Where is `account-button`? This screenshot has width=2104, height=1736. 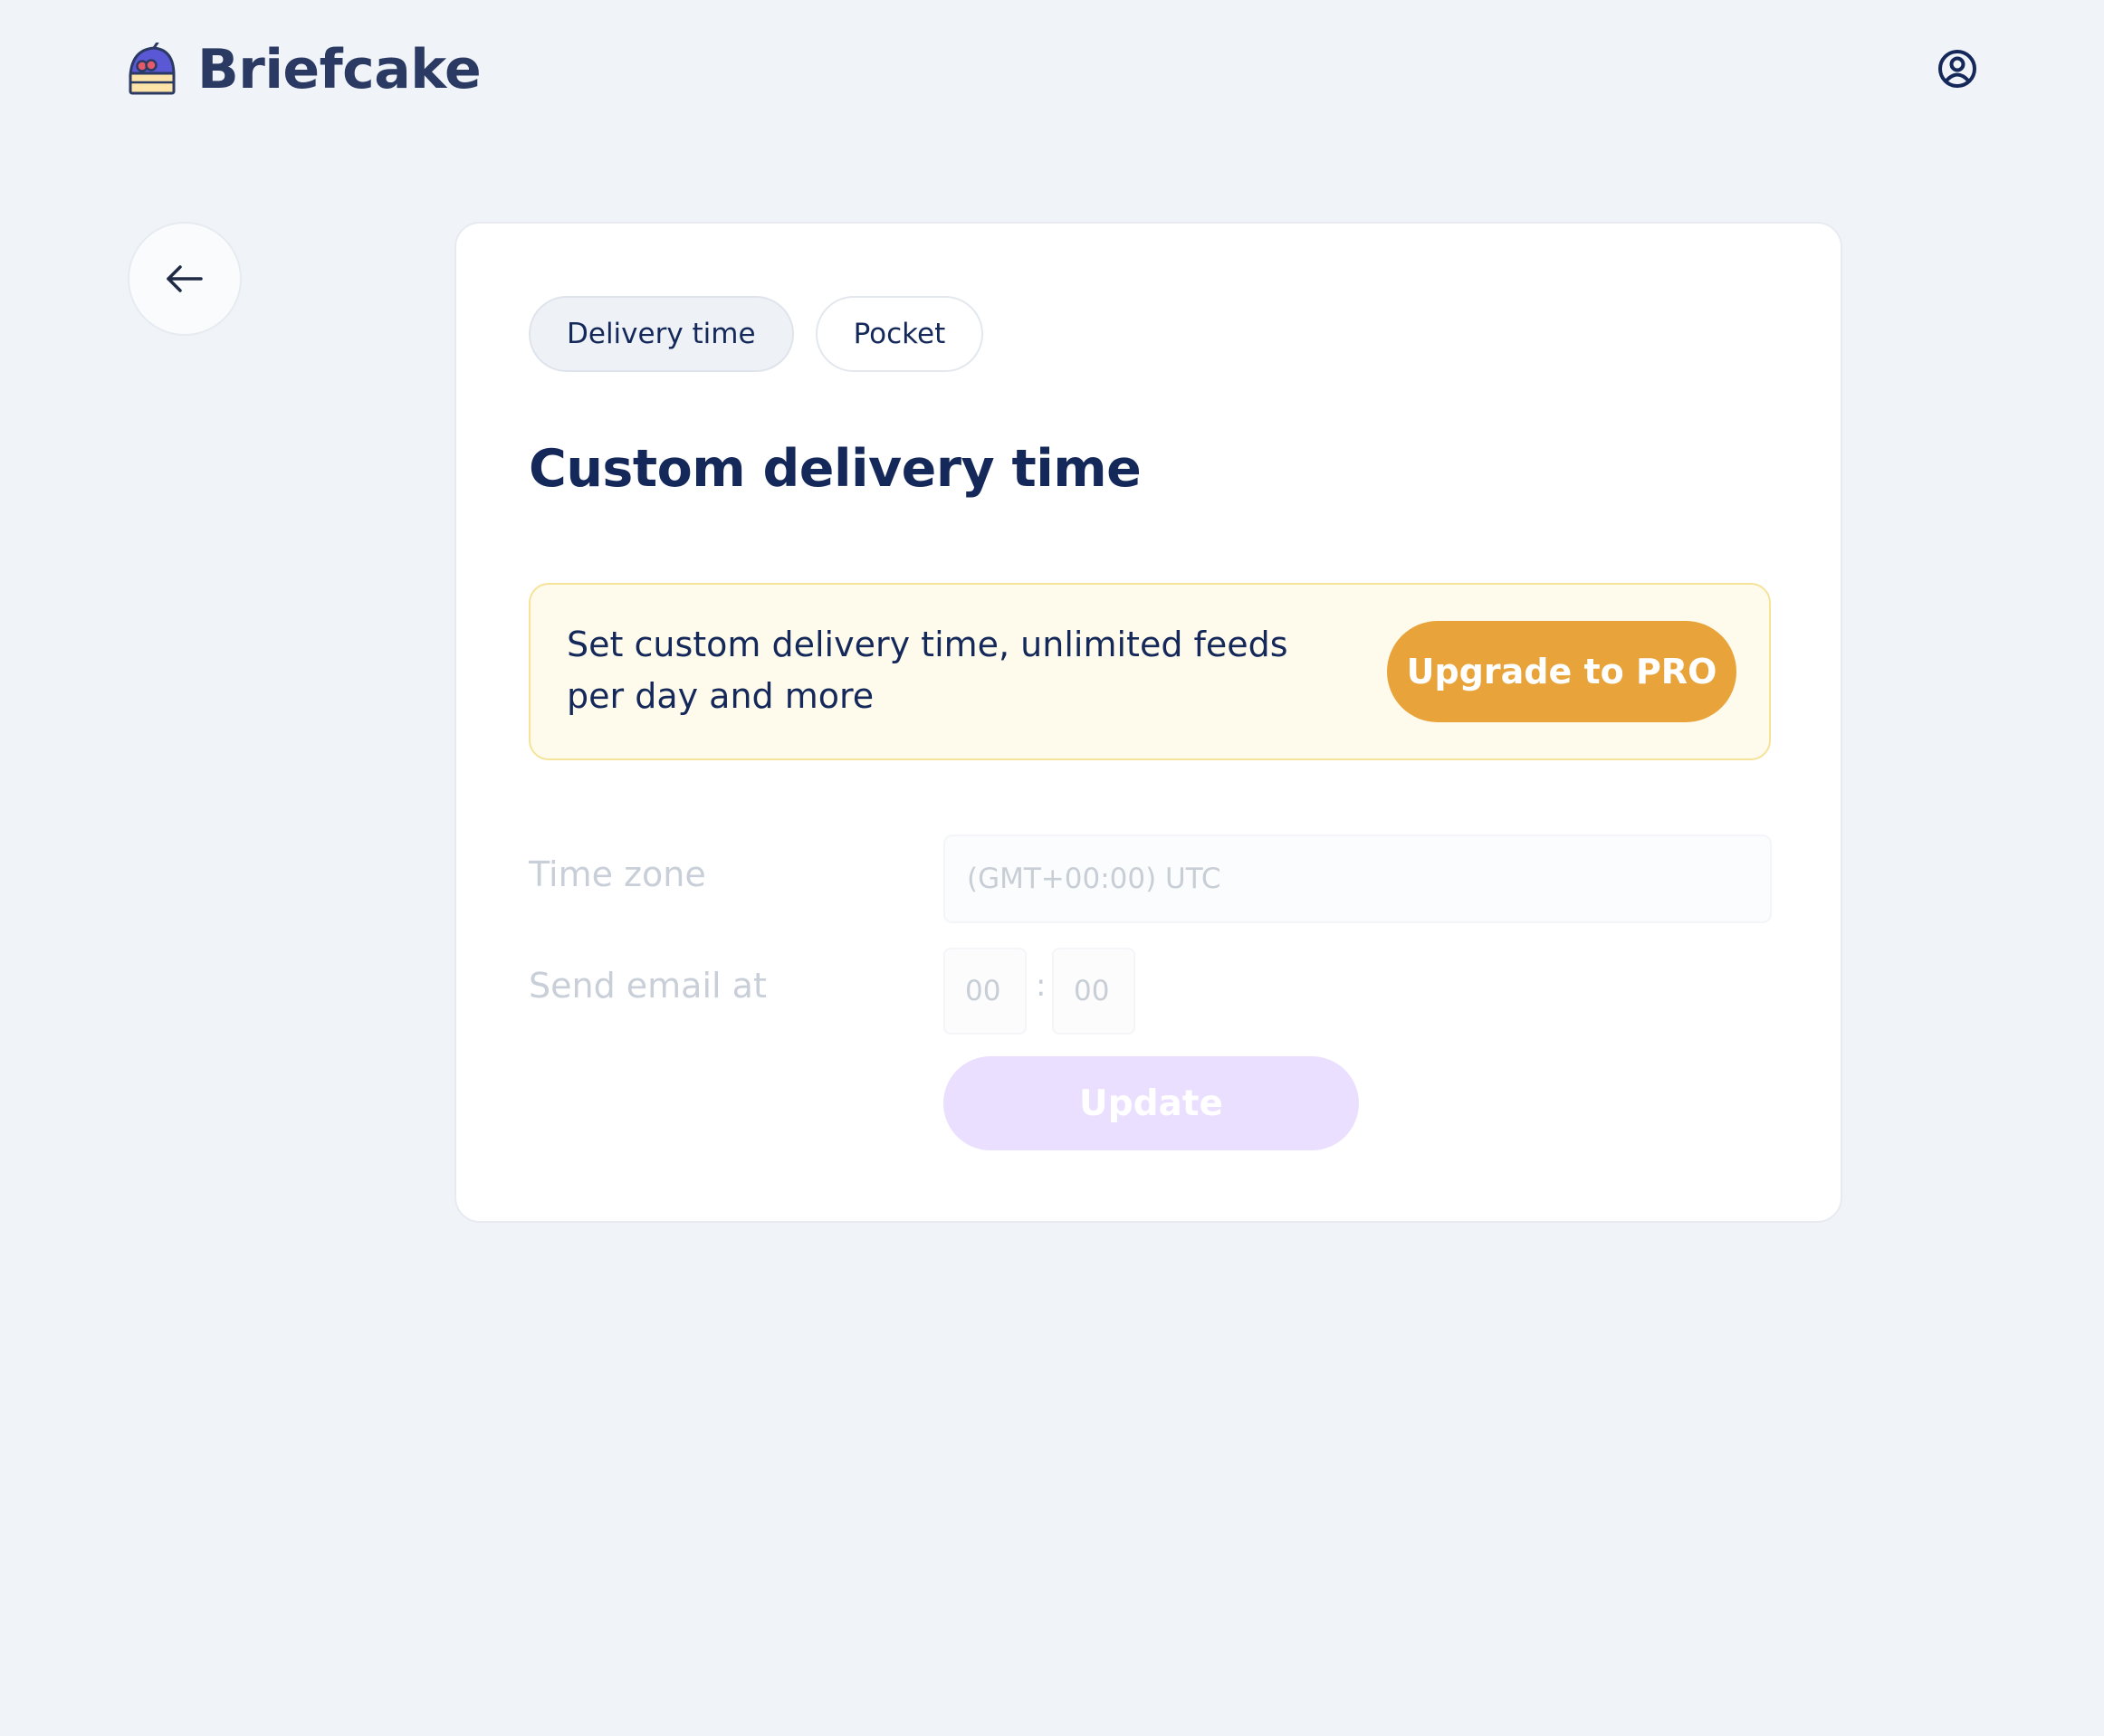
account-button is located at coordinates (1957, 69).